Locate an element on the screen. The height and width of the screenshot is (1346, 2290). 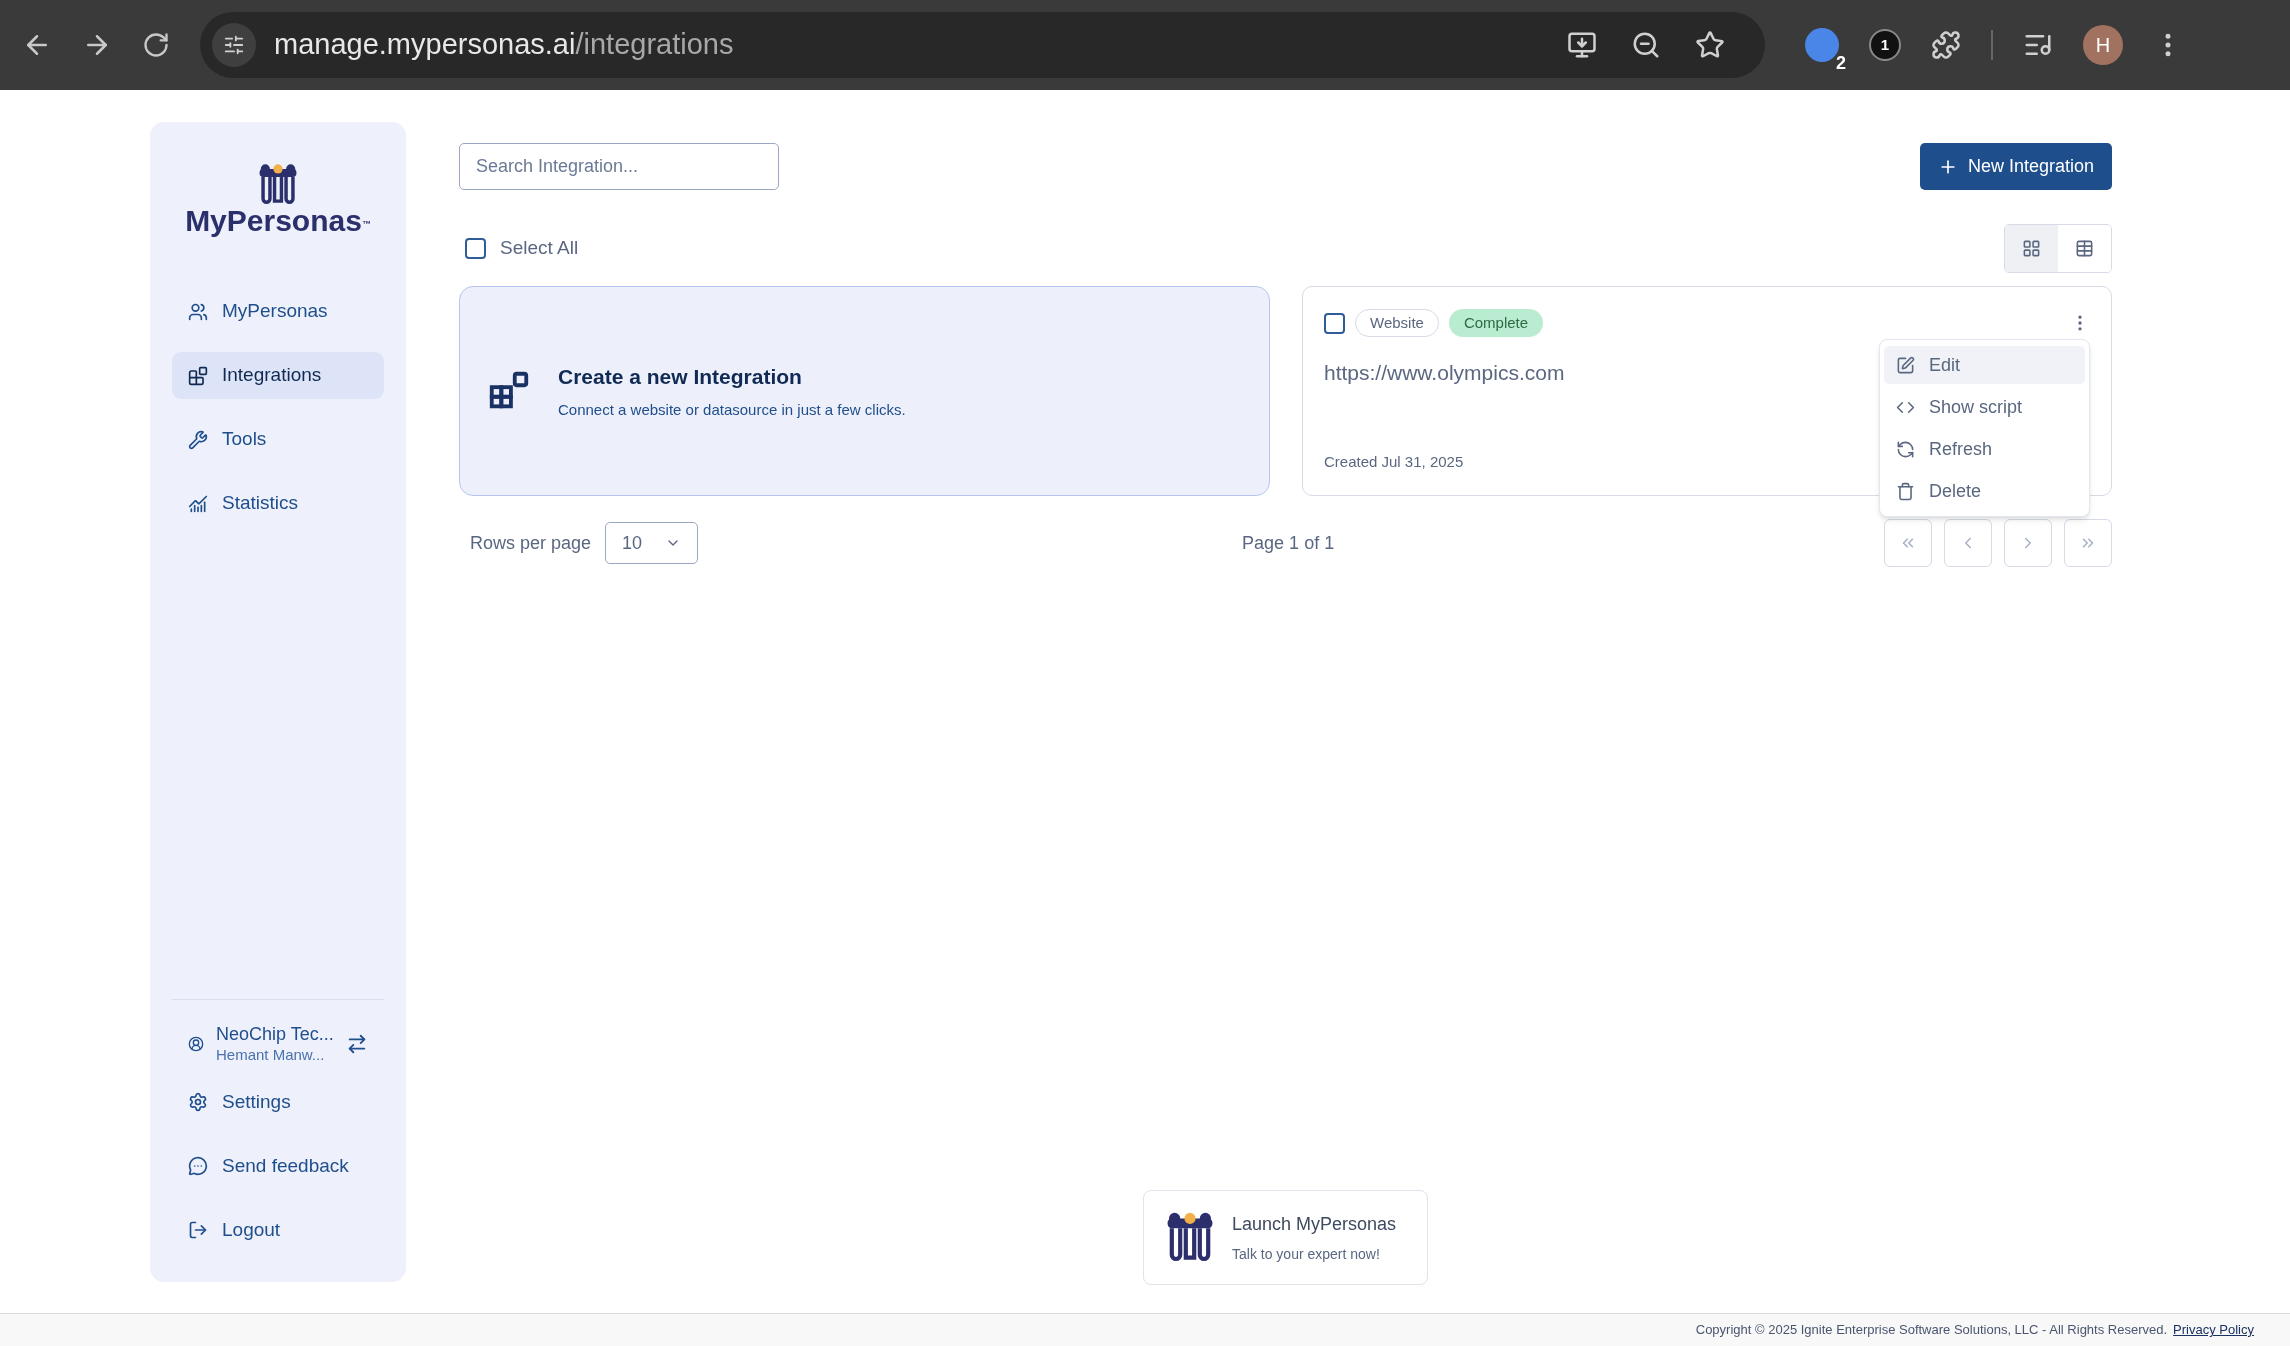
created-date: Created Jul 31, 2025 is located at coordinates (1394, 461).